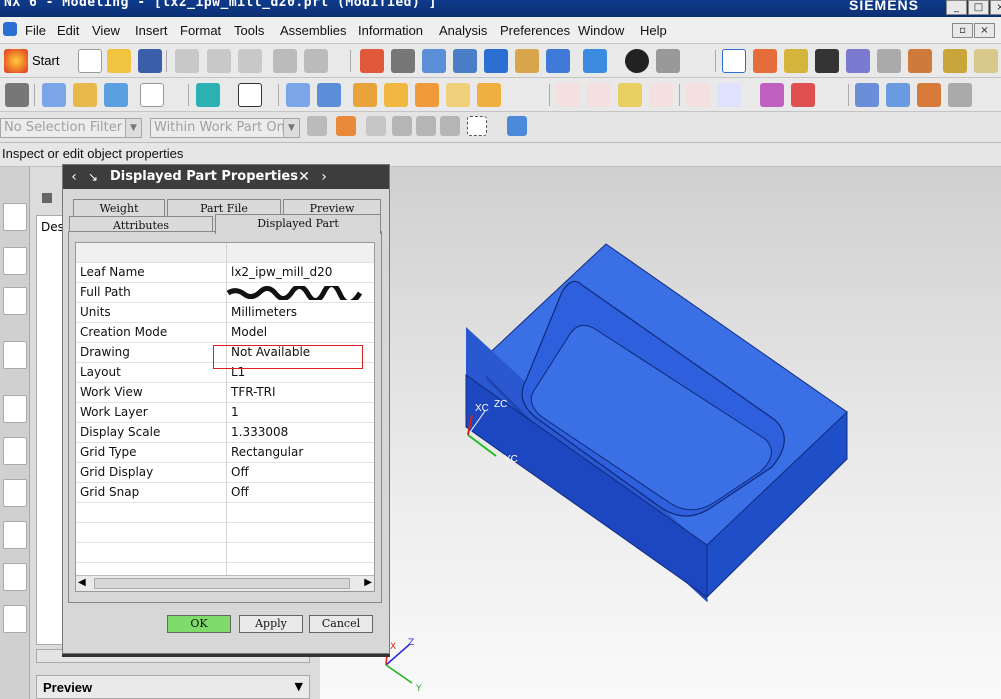 The image size is (1001, 699). Describe the element at coordinates (82, 582) in the screenshot. I see `scroll-left-icon: ◀` at that location.